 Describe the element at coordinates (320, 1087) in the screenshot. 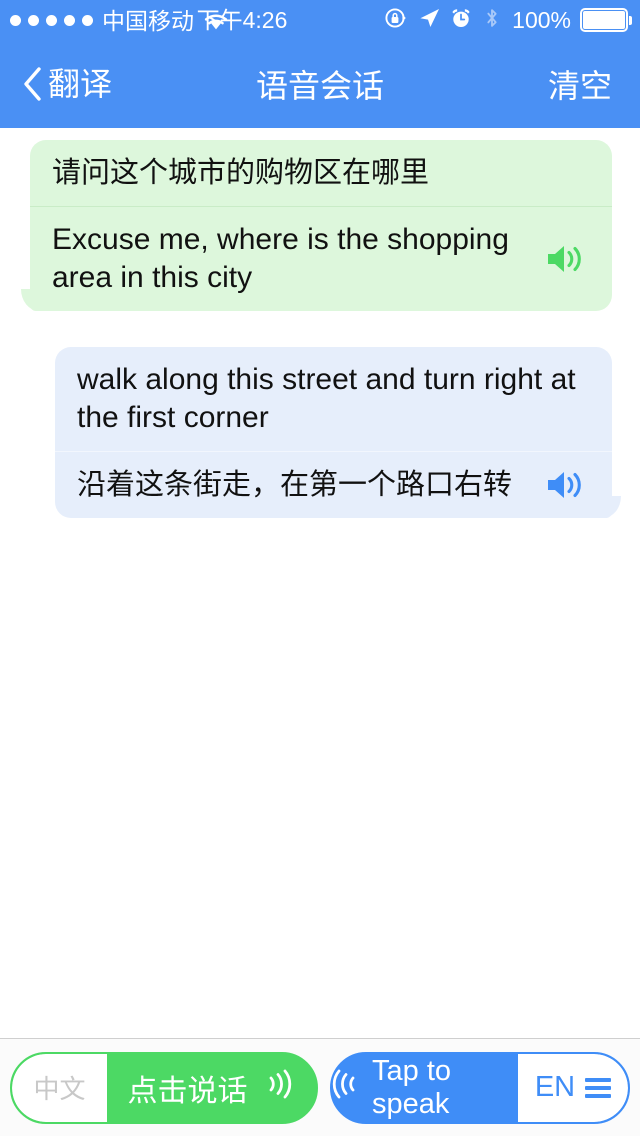

I see `bottom-toolbar: 中文 点击说话 Tap to speak EN` at that location.